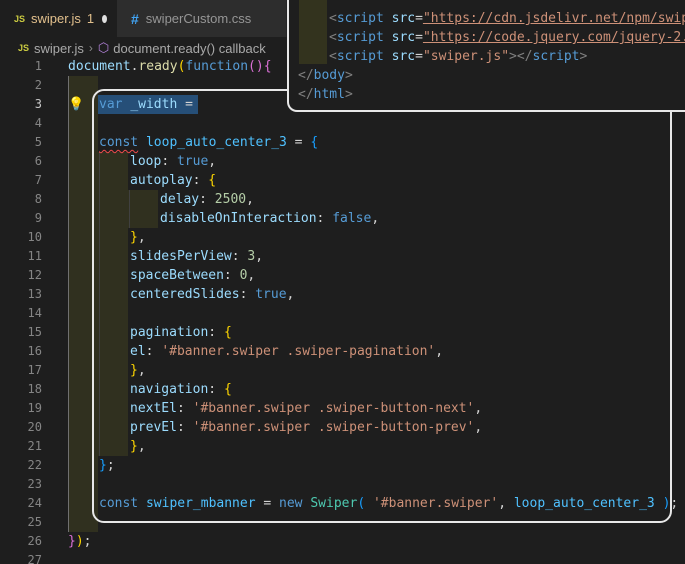  Describe the element at coordinates (59, 48) in the screenshot. I see `breadcrumb-file: swiper.js` at that location.